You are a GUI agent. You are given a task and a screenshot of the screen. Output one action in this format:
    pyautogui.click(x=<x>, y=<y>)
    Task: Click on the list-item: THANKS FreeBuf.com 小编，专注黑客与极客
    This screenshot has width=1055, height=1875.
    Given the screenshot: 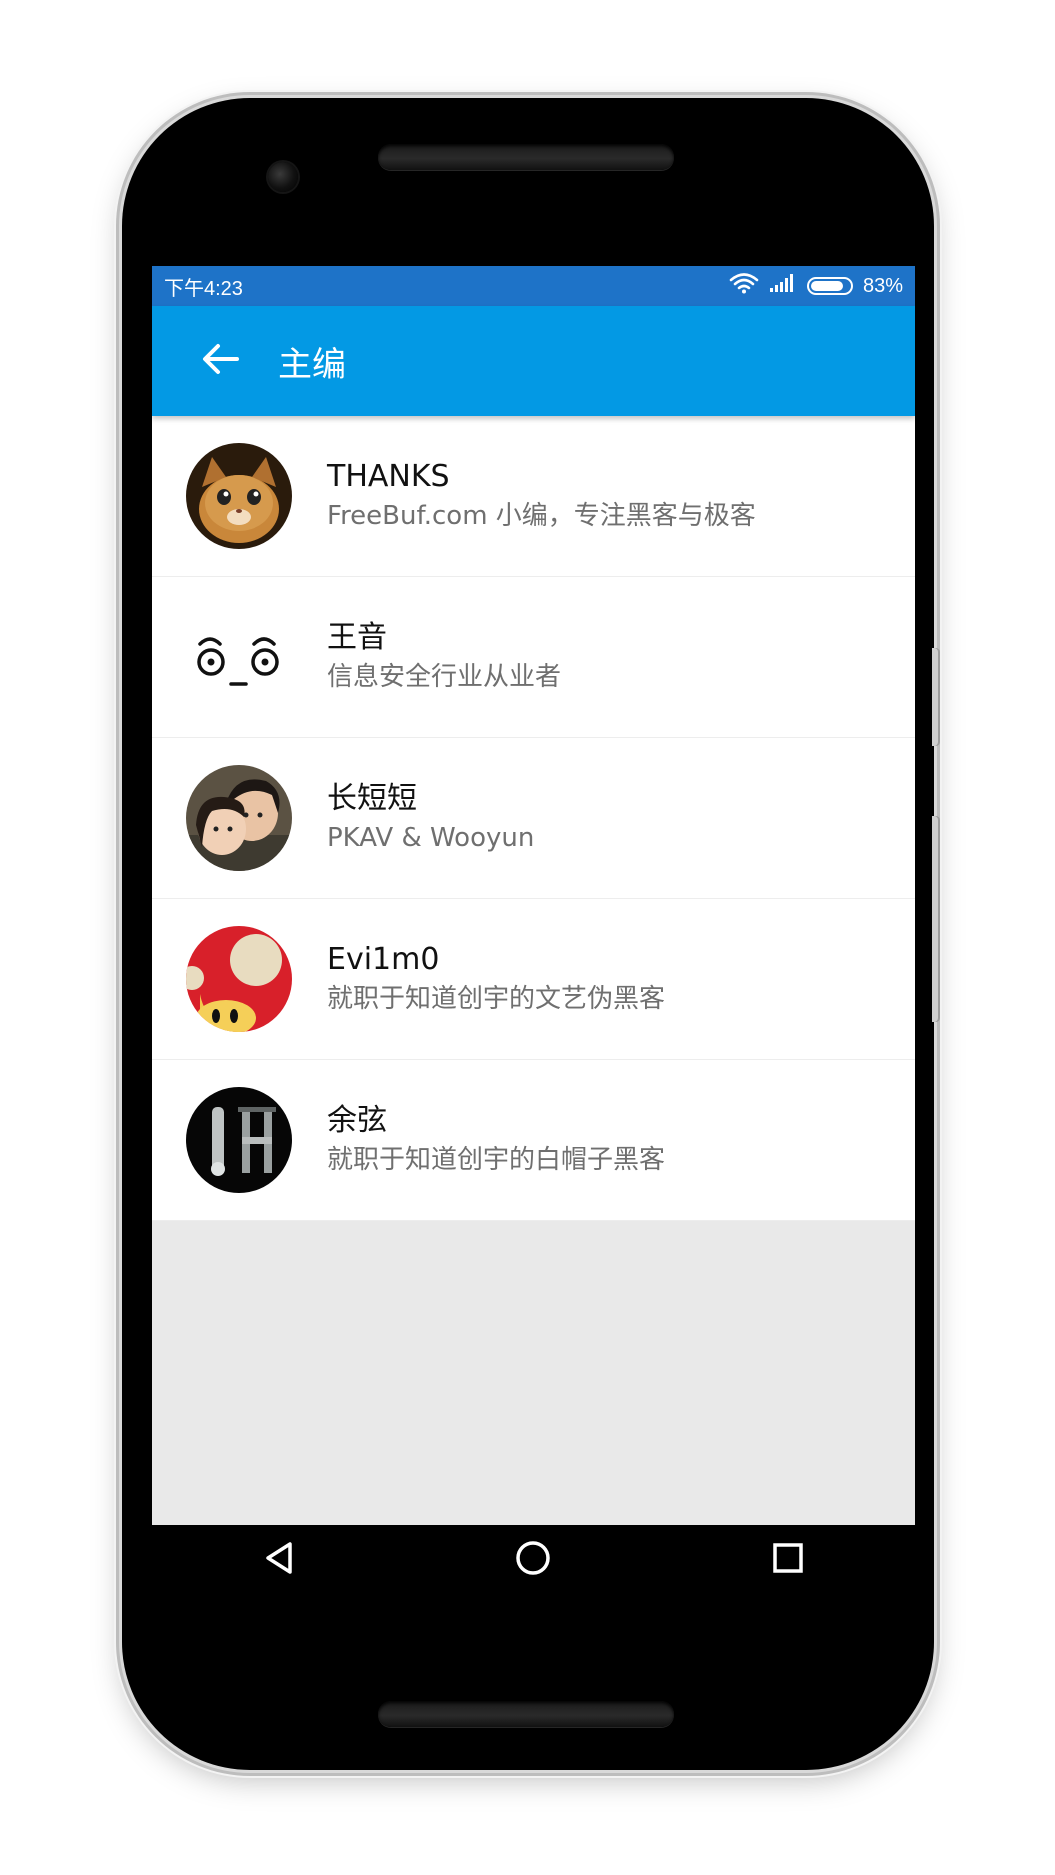 What is the action you would take?
    pyautogui.click(x=533, y=496)
    